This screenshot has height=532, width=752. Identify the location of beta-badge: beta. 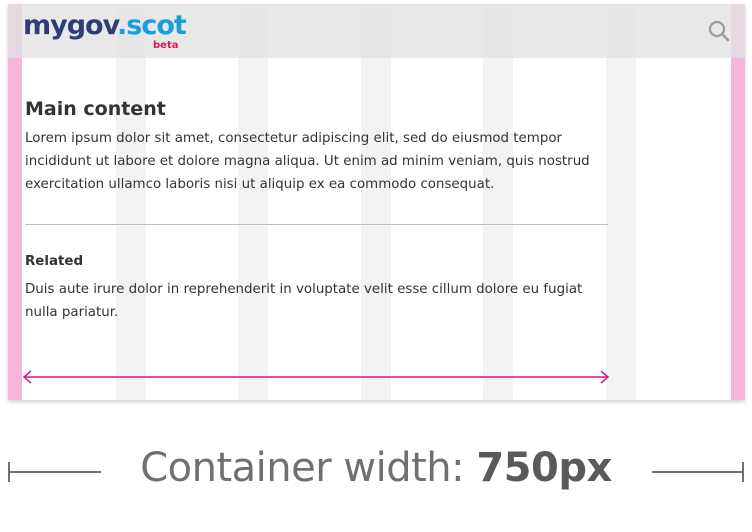
(166, 45).